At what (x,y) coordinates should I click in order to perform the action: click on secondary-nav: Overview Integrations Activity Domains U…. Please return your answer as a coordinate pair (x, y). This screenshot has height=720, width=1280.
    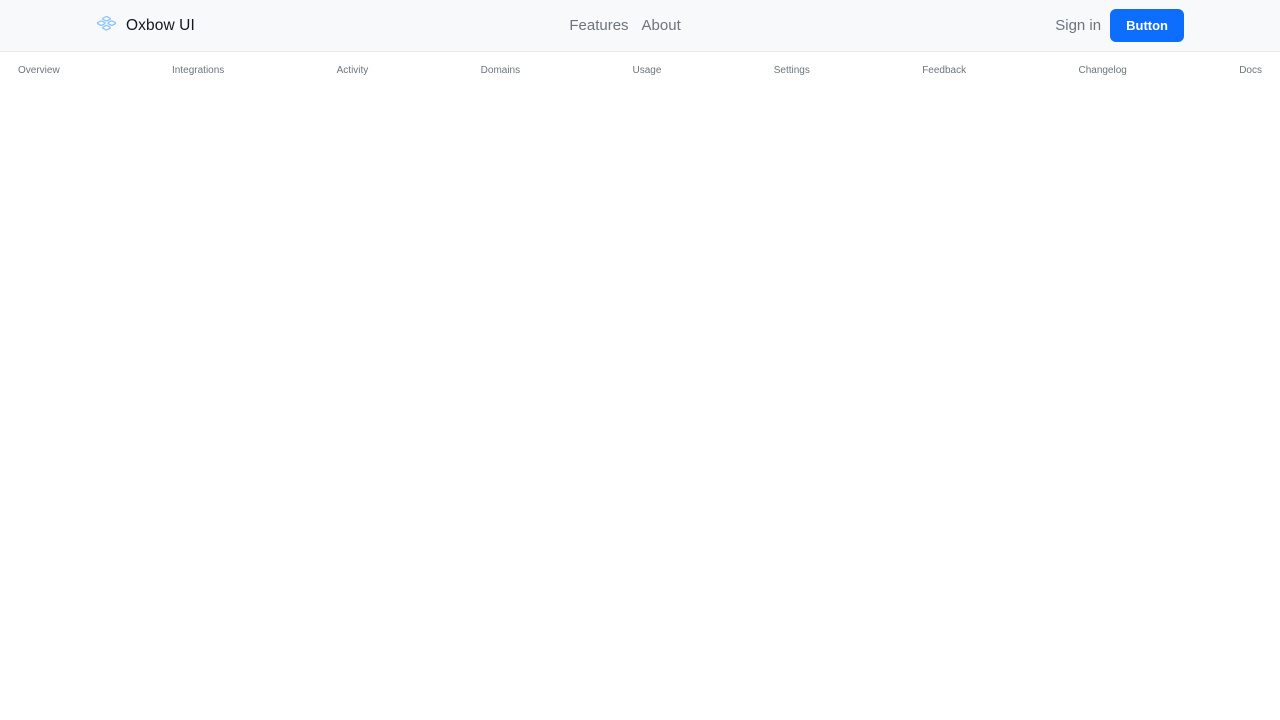
    Looking at the image, I should click on (640, 71).